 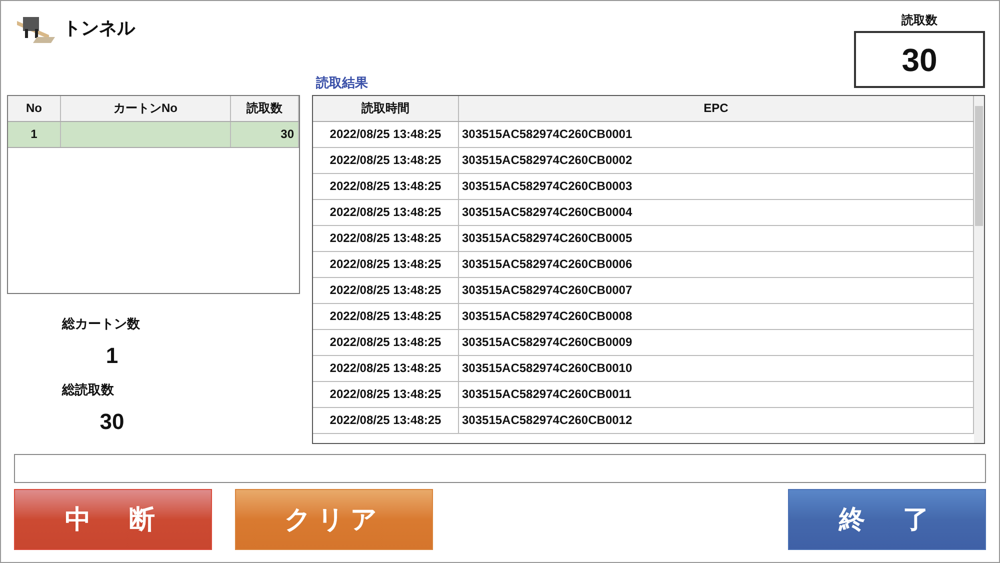 What do you see at coordinates (153, 135) in the screenshot?
I see `table-row: 1 30` at bounding box center [153, 135].